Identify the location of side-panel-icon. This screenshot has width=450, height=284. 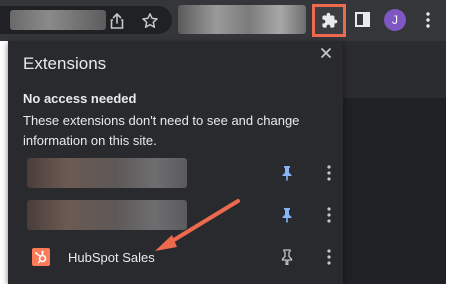
(362, 19).